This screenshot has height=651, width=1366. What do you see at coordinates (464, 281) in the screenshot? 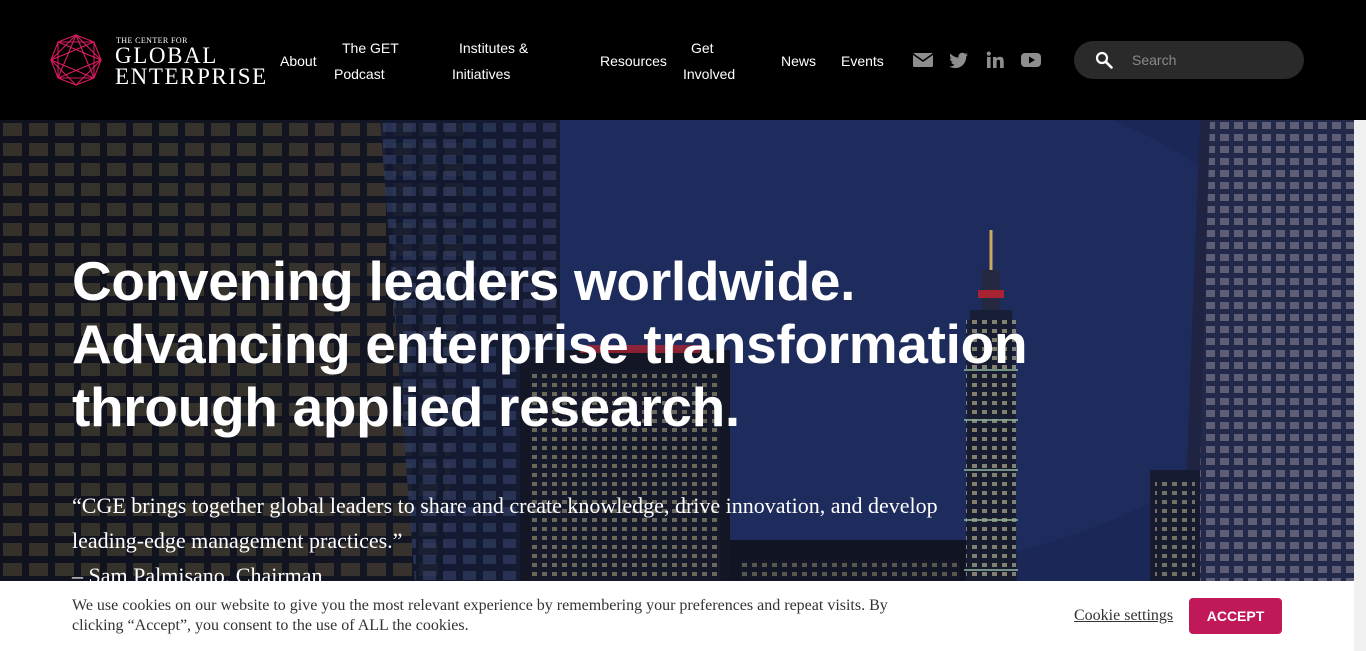
I see `hero-heading-line-1: Convening leaders worldwide.` at bounding box center [464, 281].